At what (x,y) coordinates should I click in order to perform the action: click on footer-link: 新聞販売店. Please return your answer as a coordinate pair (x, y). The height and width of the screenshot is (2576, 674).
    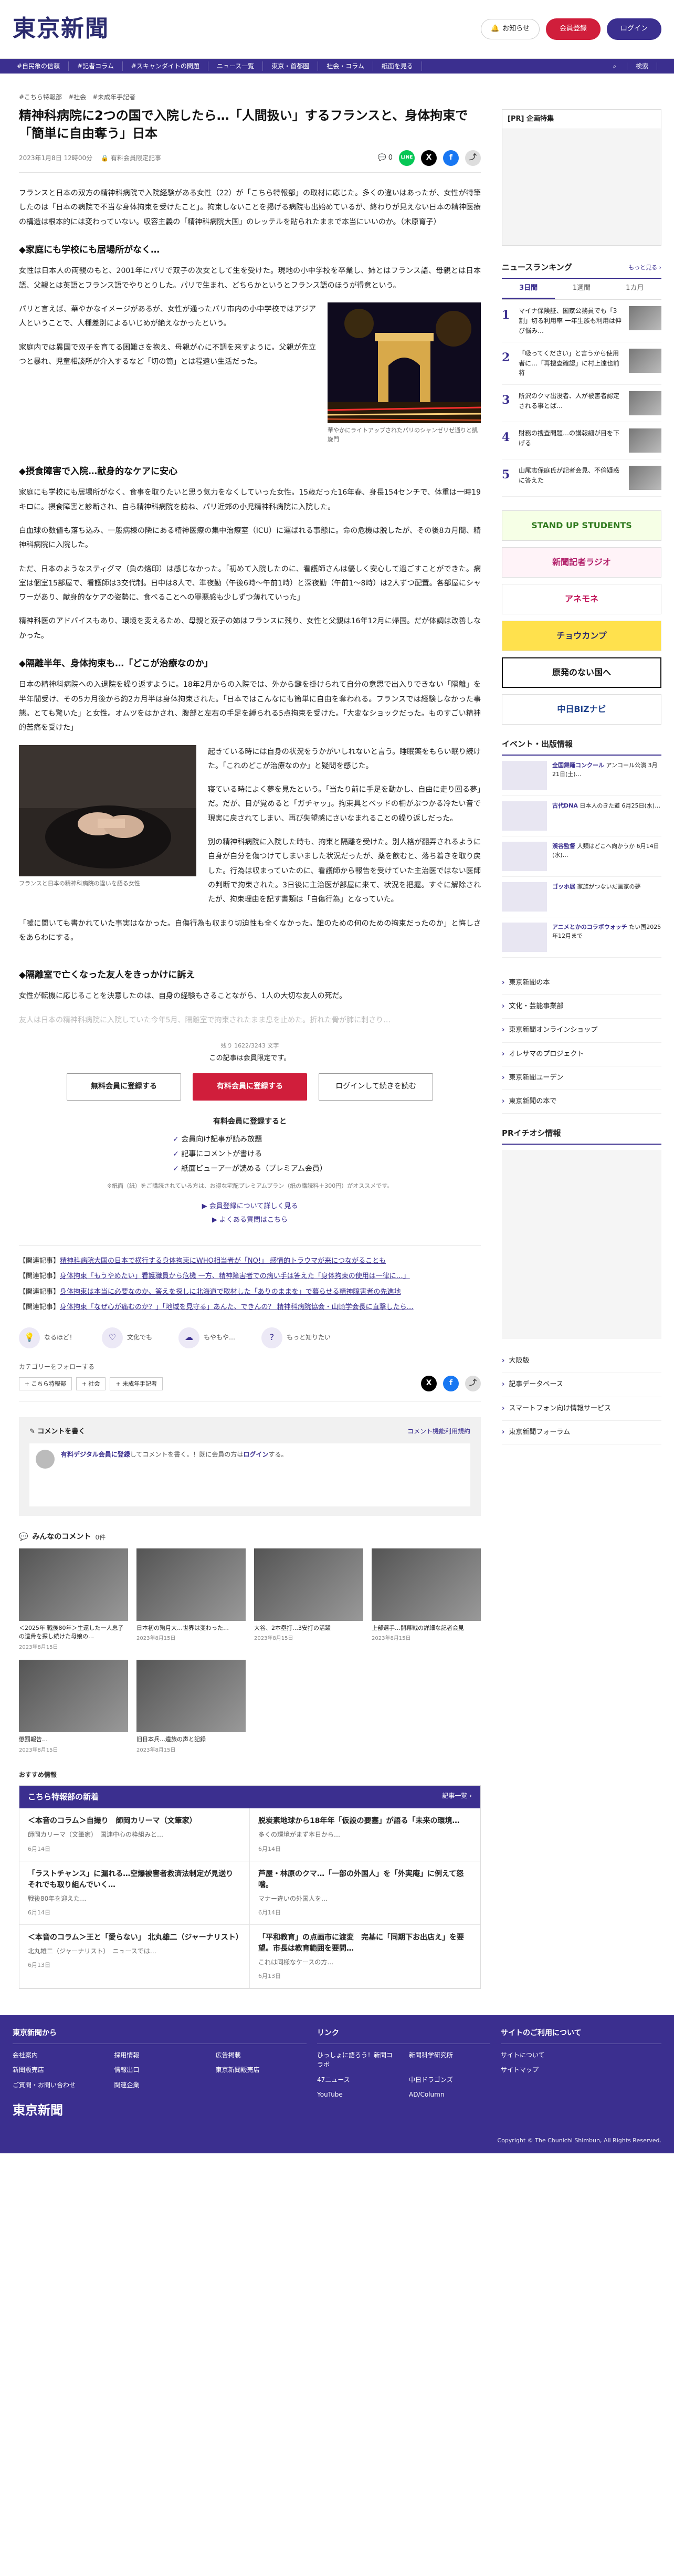
    Looking at the image, I should click on (58, 2070).